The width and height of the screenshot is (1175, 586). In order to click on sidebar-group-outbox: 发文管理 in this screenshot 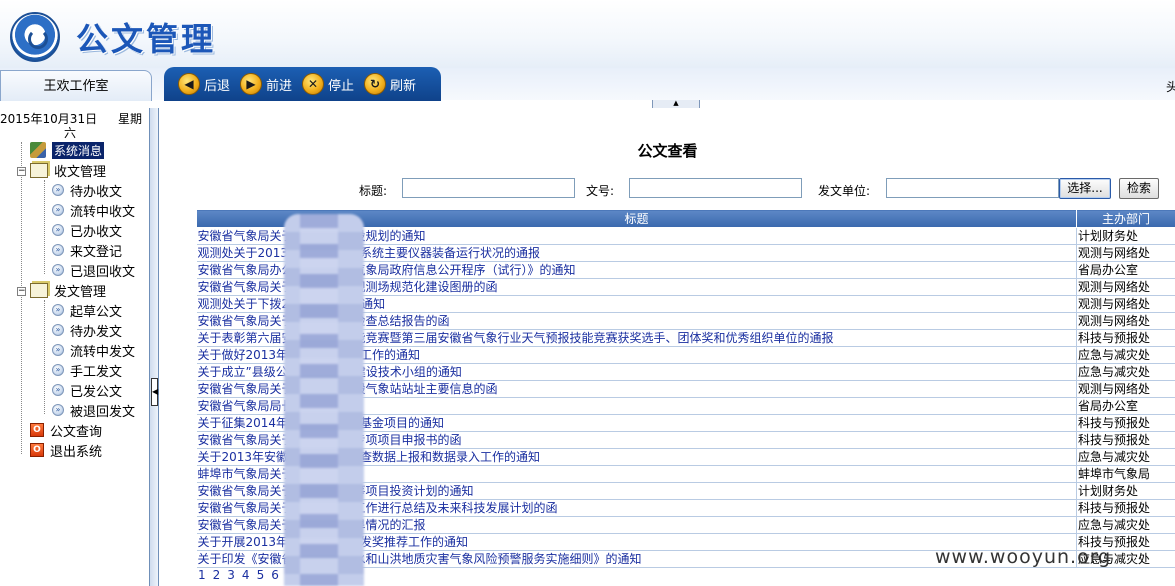, I will do `click(68, 290)`.